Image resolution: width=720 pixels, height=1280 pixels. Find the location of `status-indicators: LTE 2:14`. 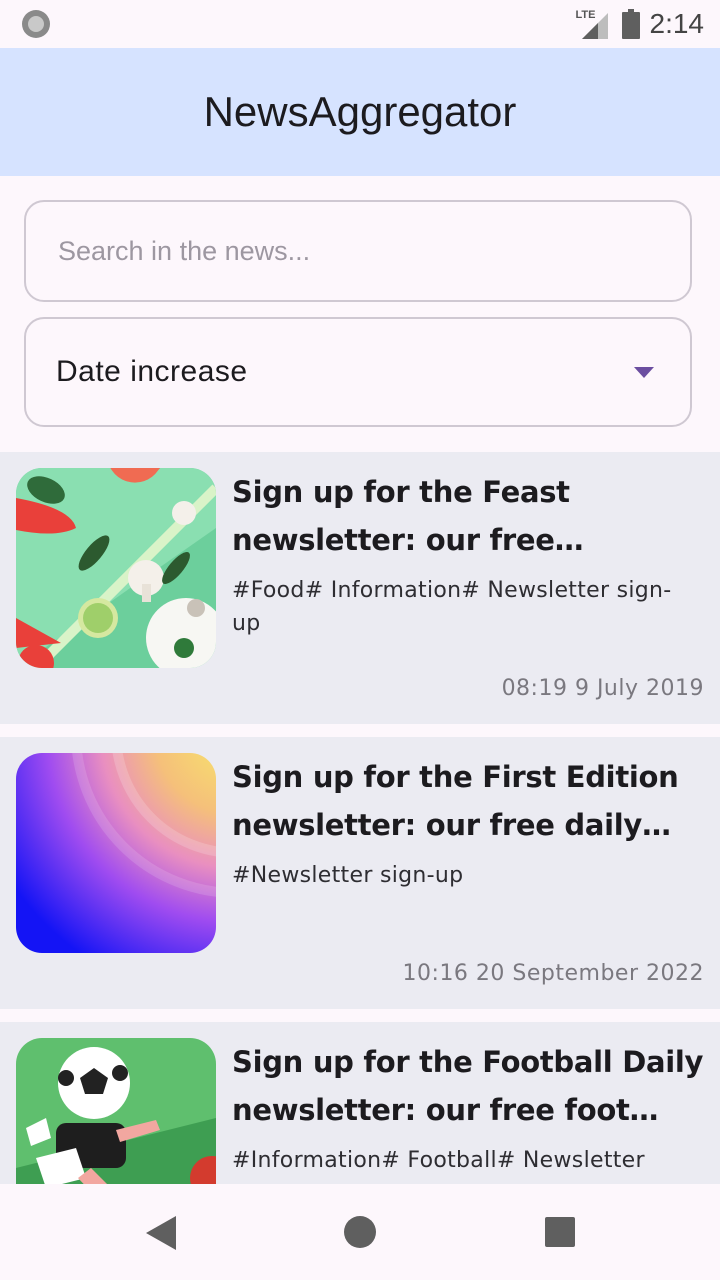

status-indicators: LTE 2:14 is located at coordinates (640, 24).